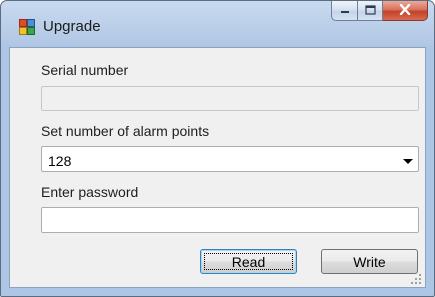  I want to click on close-button, so click(405, 11).